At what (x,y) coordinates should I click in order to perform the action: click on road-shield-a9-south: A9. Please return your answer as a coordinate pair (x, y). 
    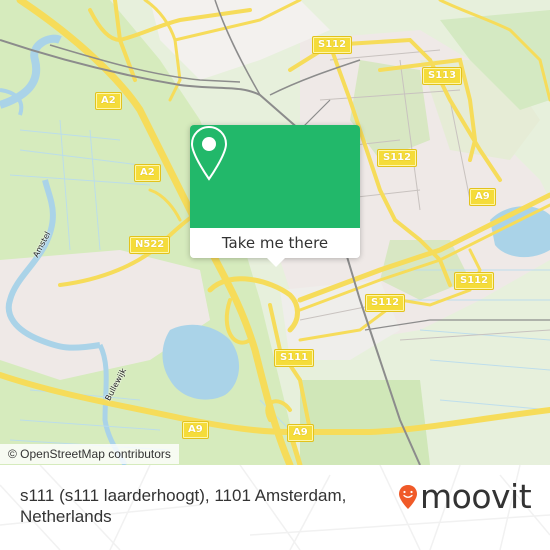
    Looking at the image, I should click on (300, 433).